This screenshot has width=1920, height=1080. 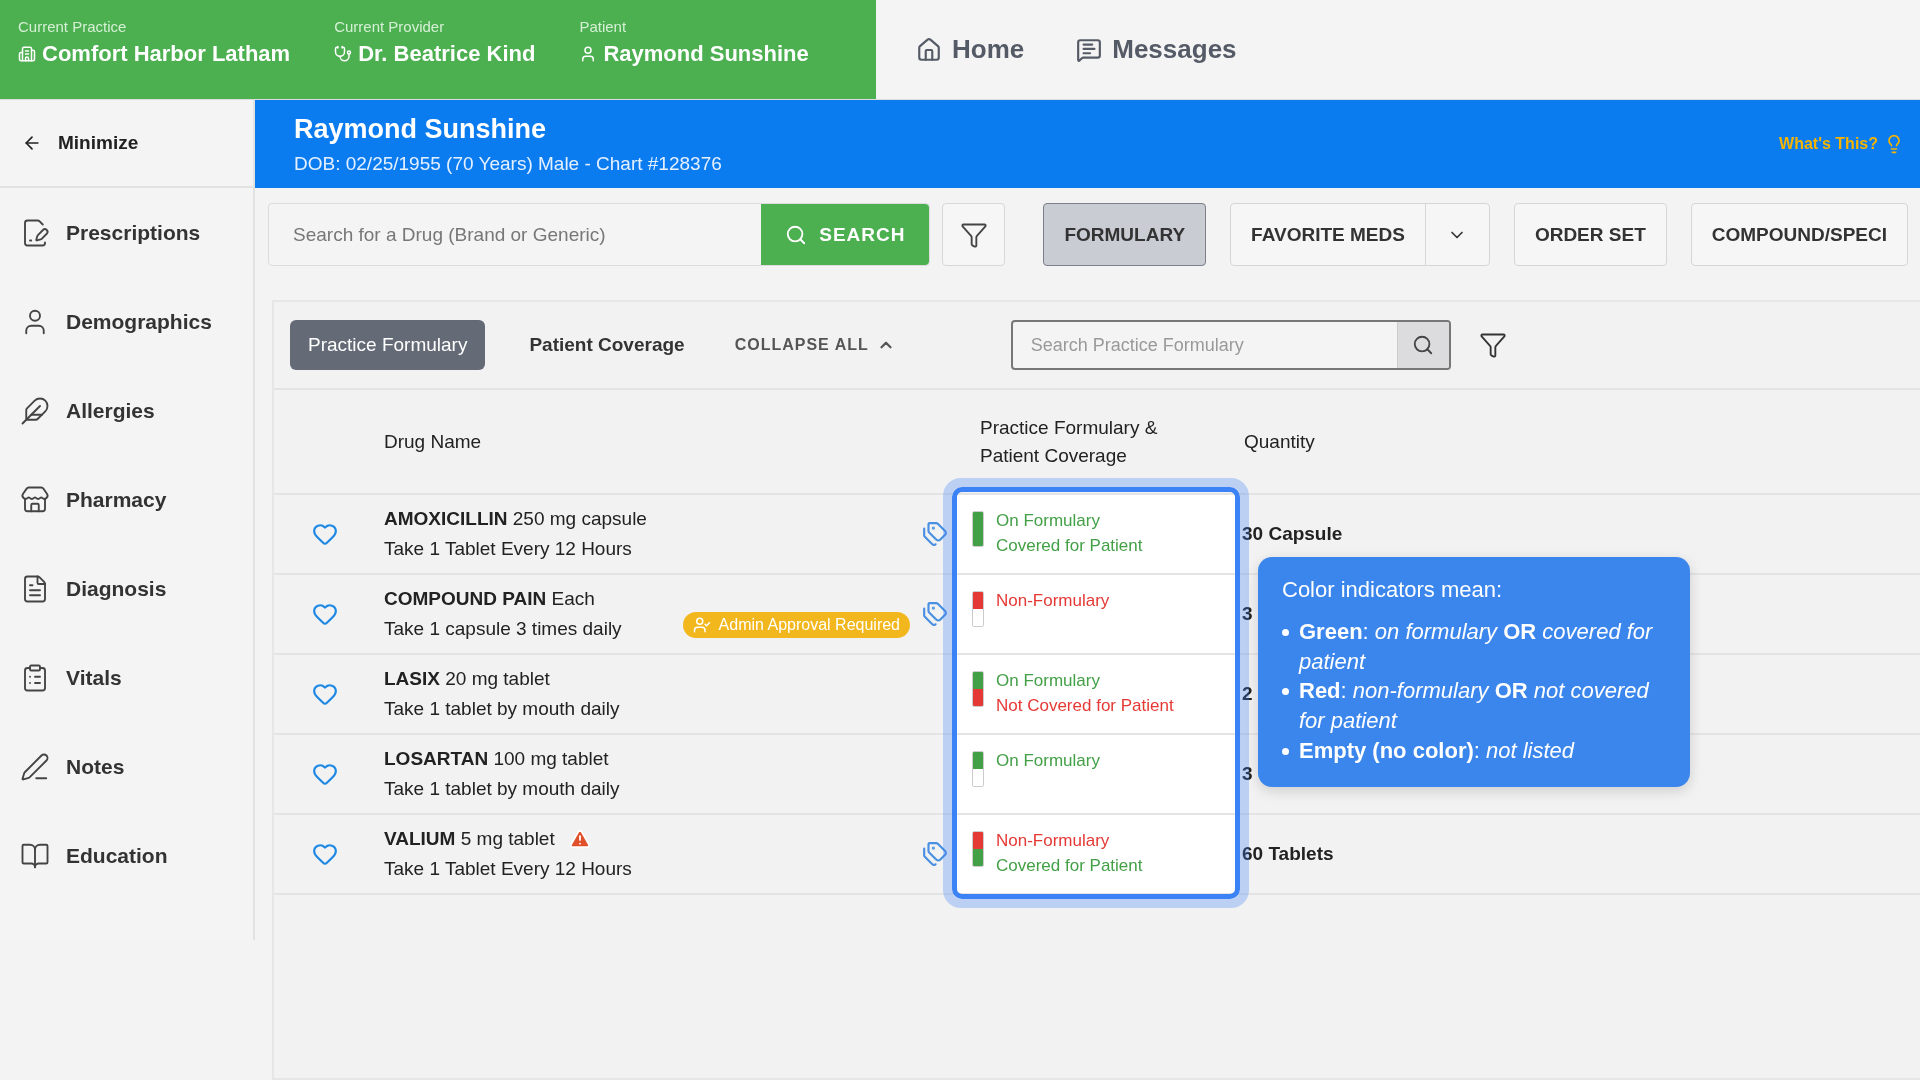 What do you see at coordinates (701, 625) in the screenshot?
I see `user-check-icon` at bounding box center [701, 625].